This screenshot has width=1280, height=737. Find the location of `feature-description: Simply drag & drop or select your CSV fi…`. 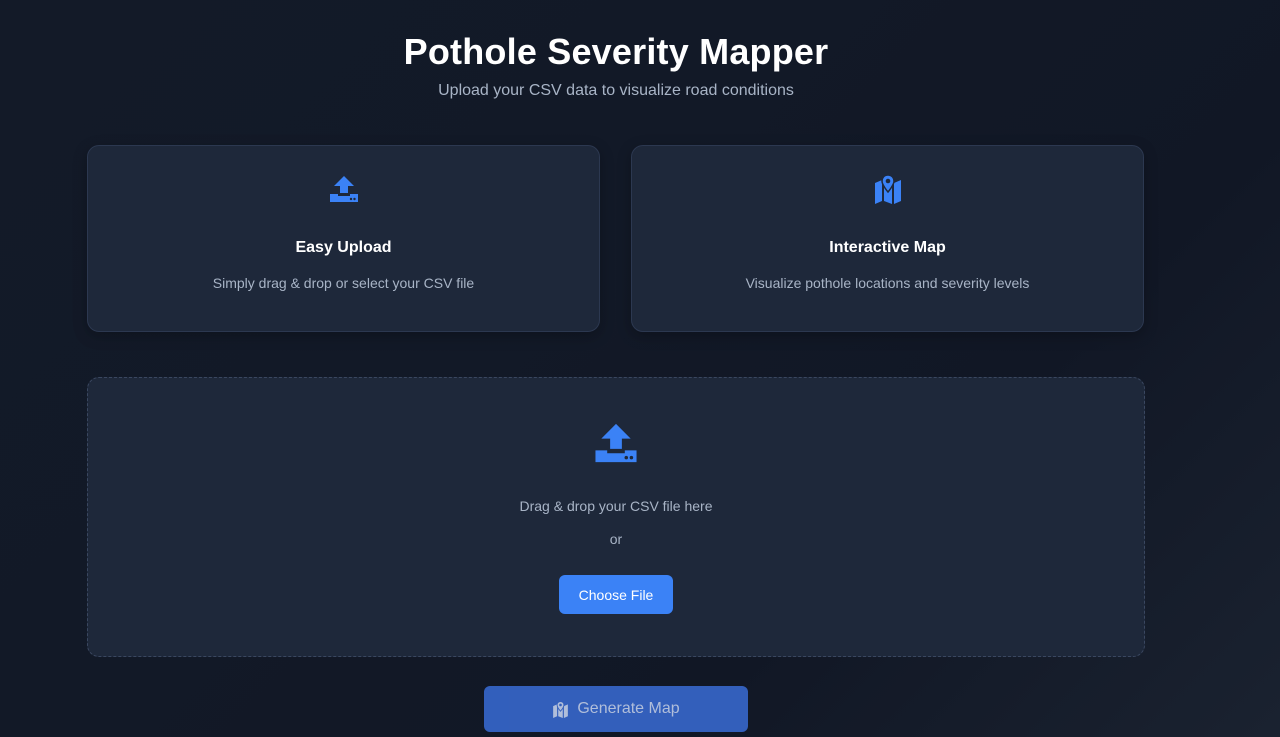

feature-description: Simply drag & drop or select your CSV fi… is located at coordinates (343, 283).